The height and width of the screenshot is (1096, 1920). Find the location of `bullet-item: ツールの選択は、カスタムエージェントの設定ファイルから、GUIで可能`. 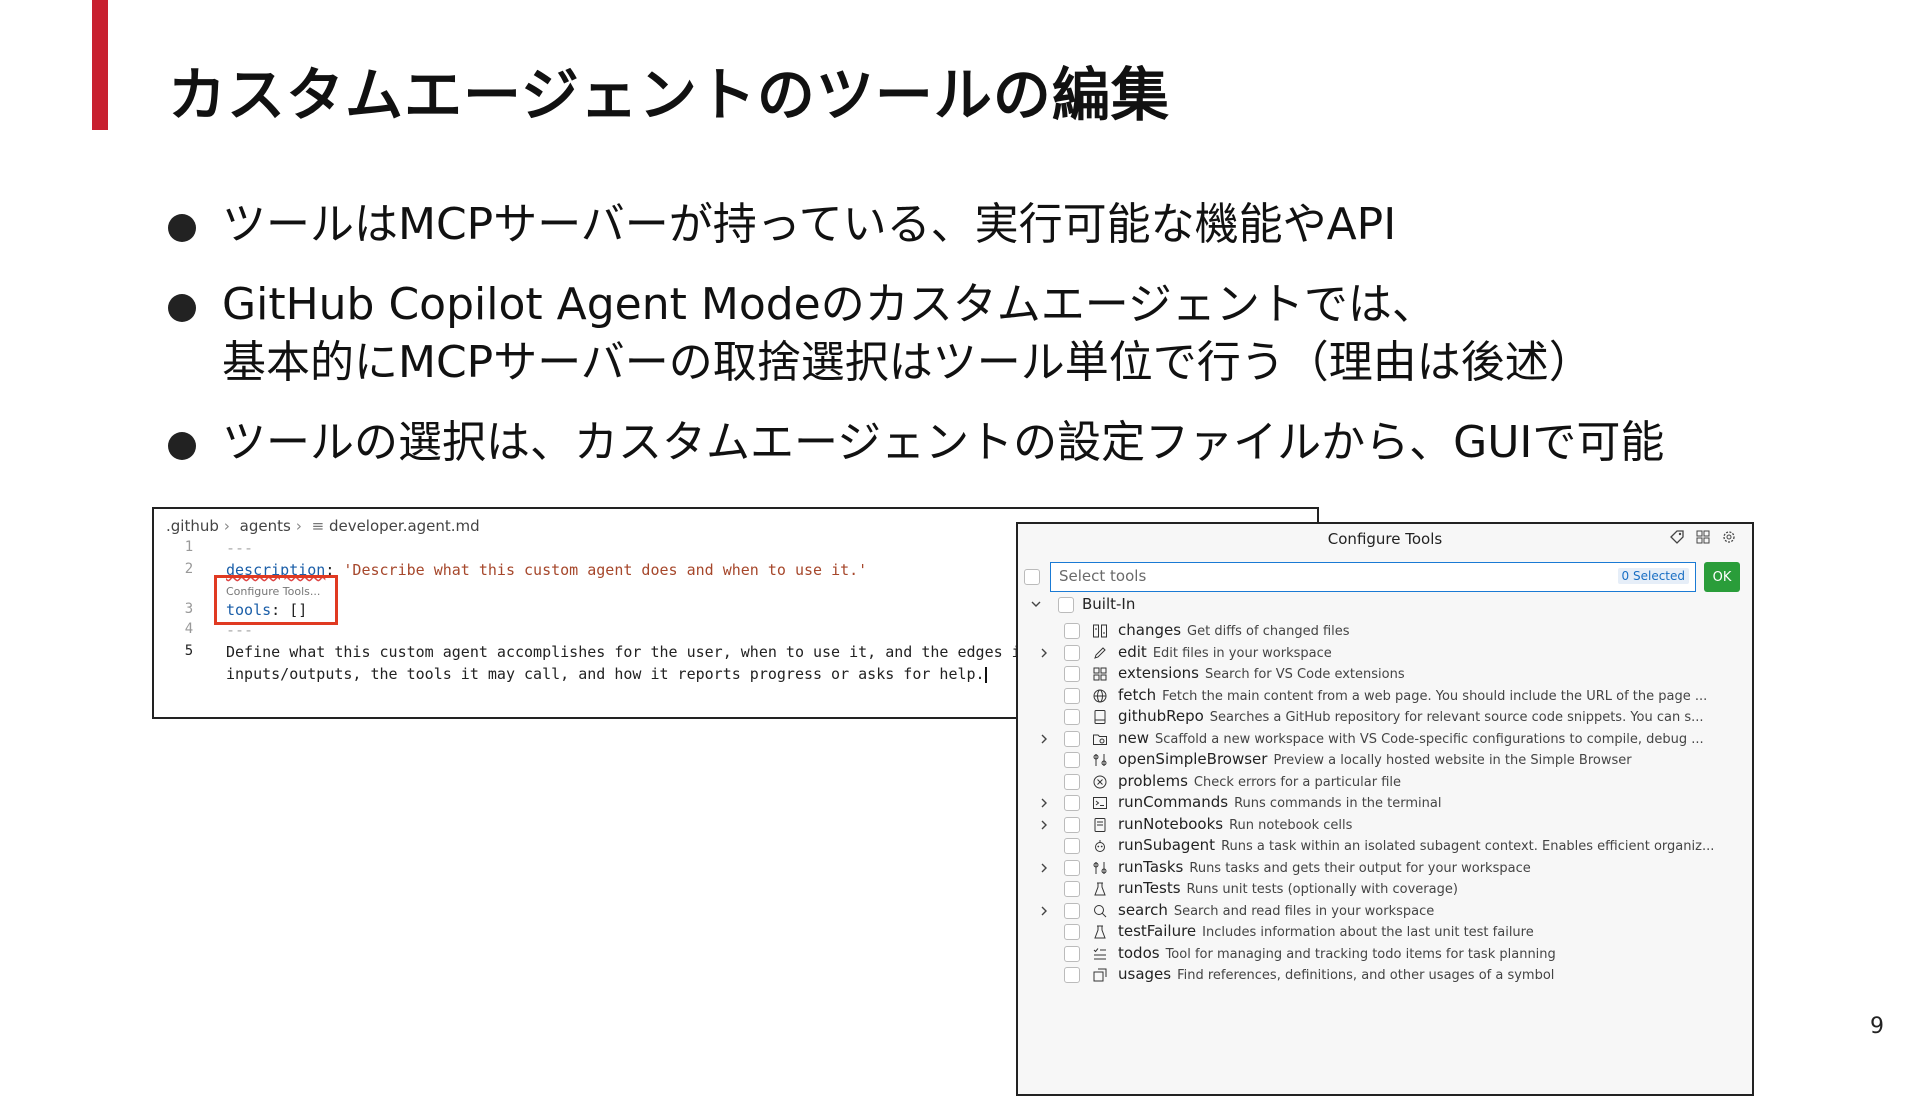

bullet-item: ツールの選択は、カスタムエージェントの設定ファイルから、GUIで可能 is located at coordinates (948, 443).